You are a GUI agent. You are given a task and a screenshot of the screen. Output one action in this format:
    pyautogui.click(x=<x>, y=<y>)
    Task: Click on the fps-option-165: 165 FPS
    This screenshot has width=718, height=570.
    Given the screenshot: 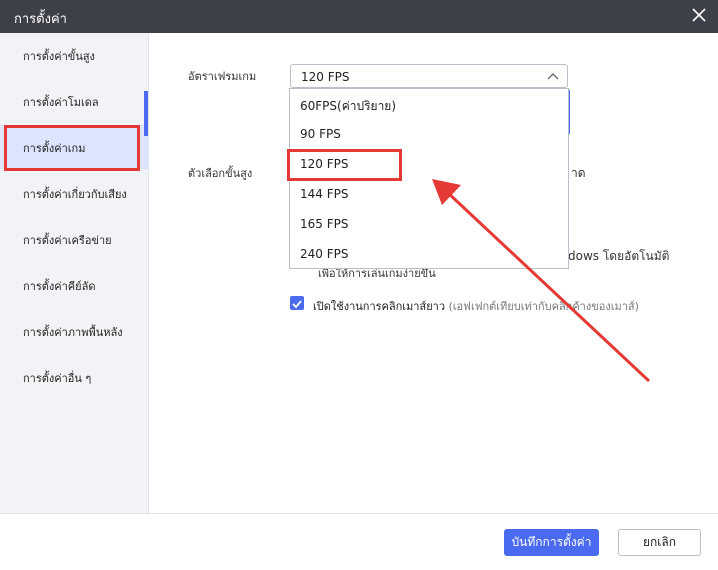 What is the action you would take?
    pyautogui.click(x=324, y=224)
    